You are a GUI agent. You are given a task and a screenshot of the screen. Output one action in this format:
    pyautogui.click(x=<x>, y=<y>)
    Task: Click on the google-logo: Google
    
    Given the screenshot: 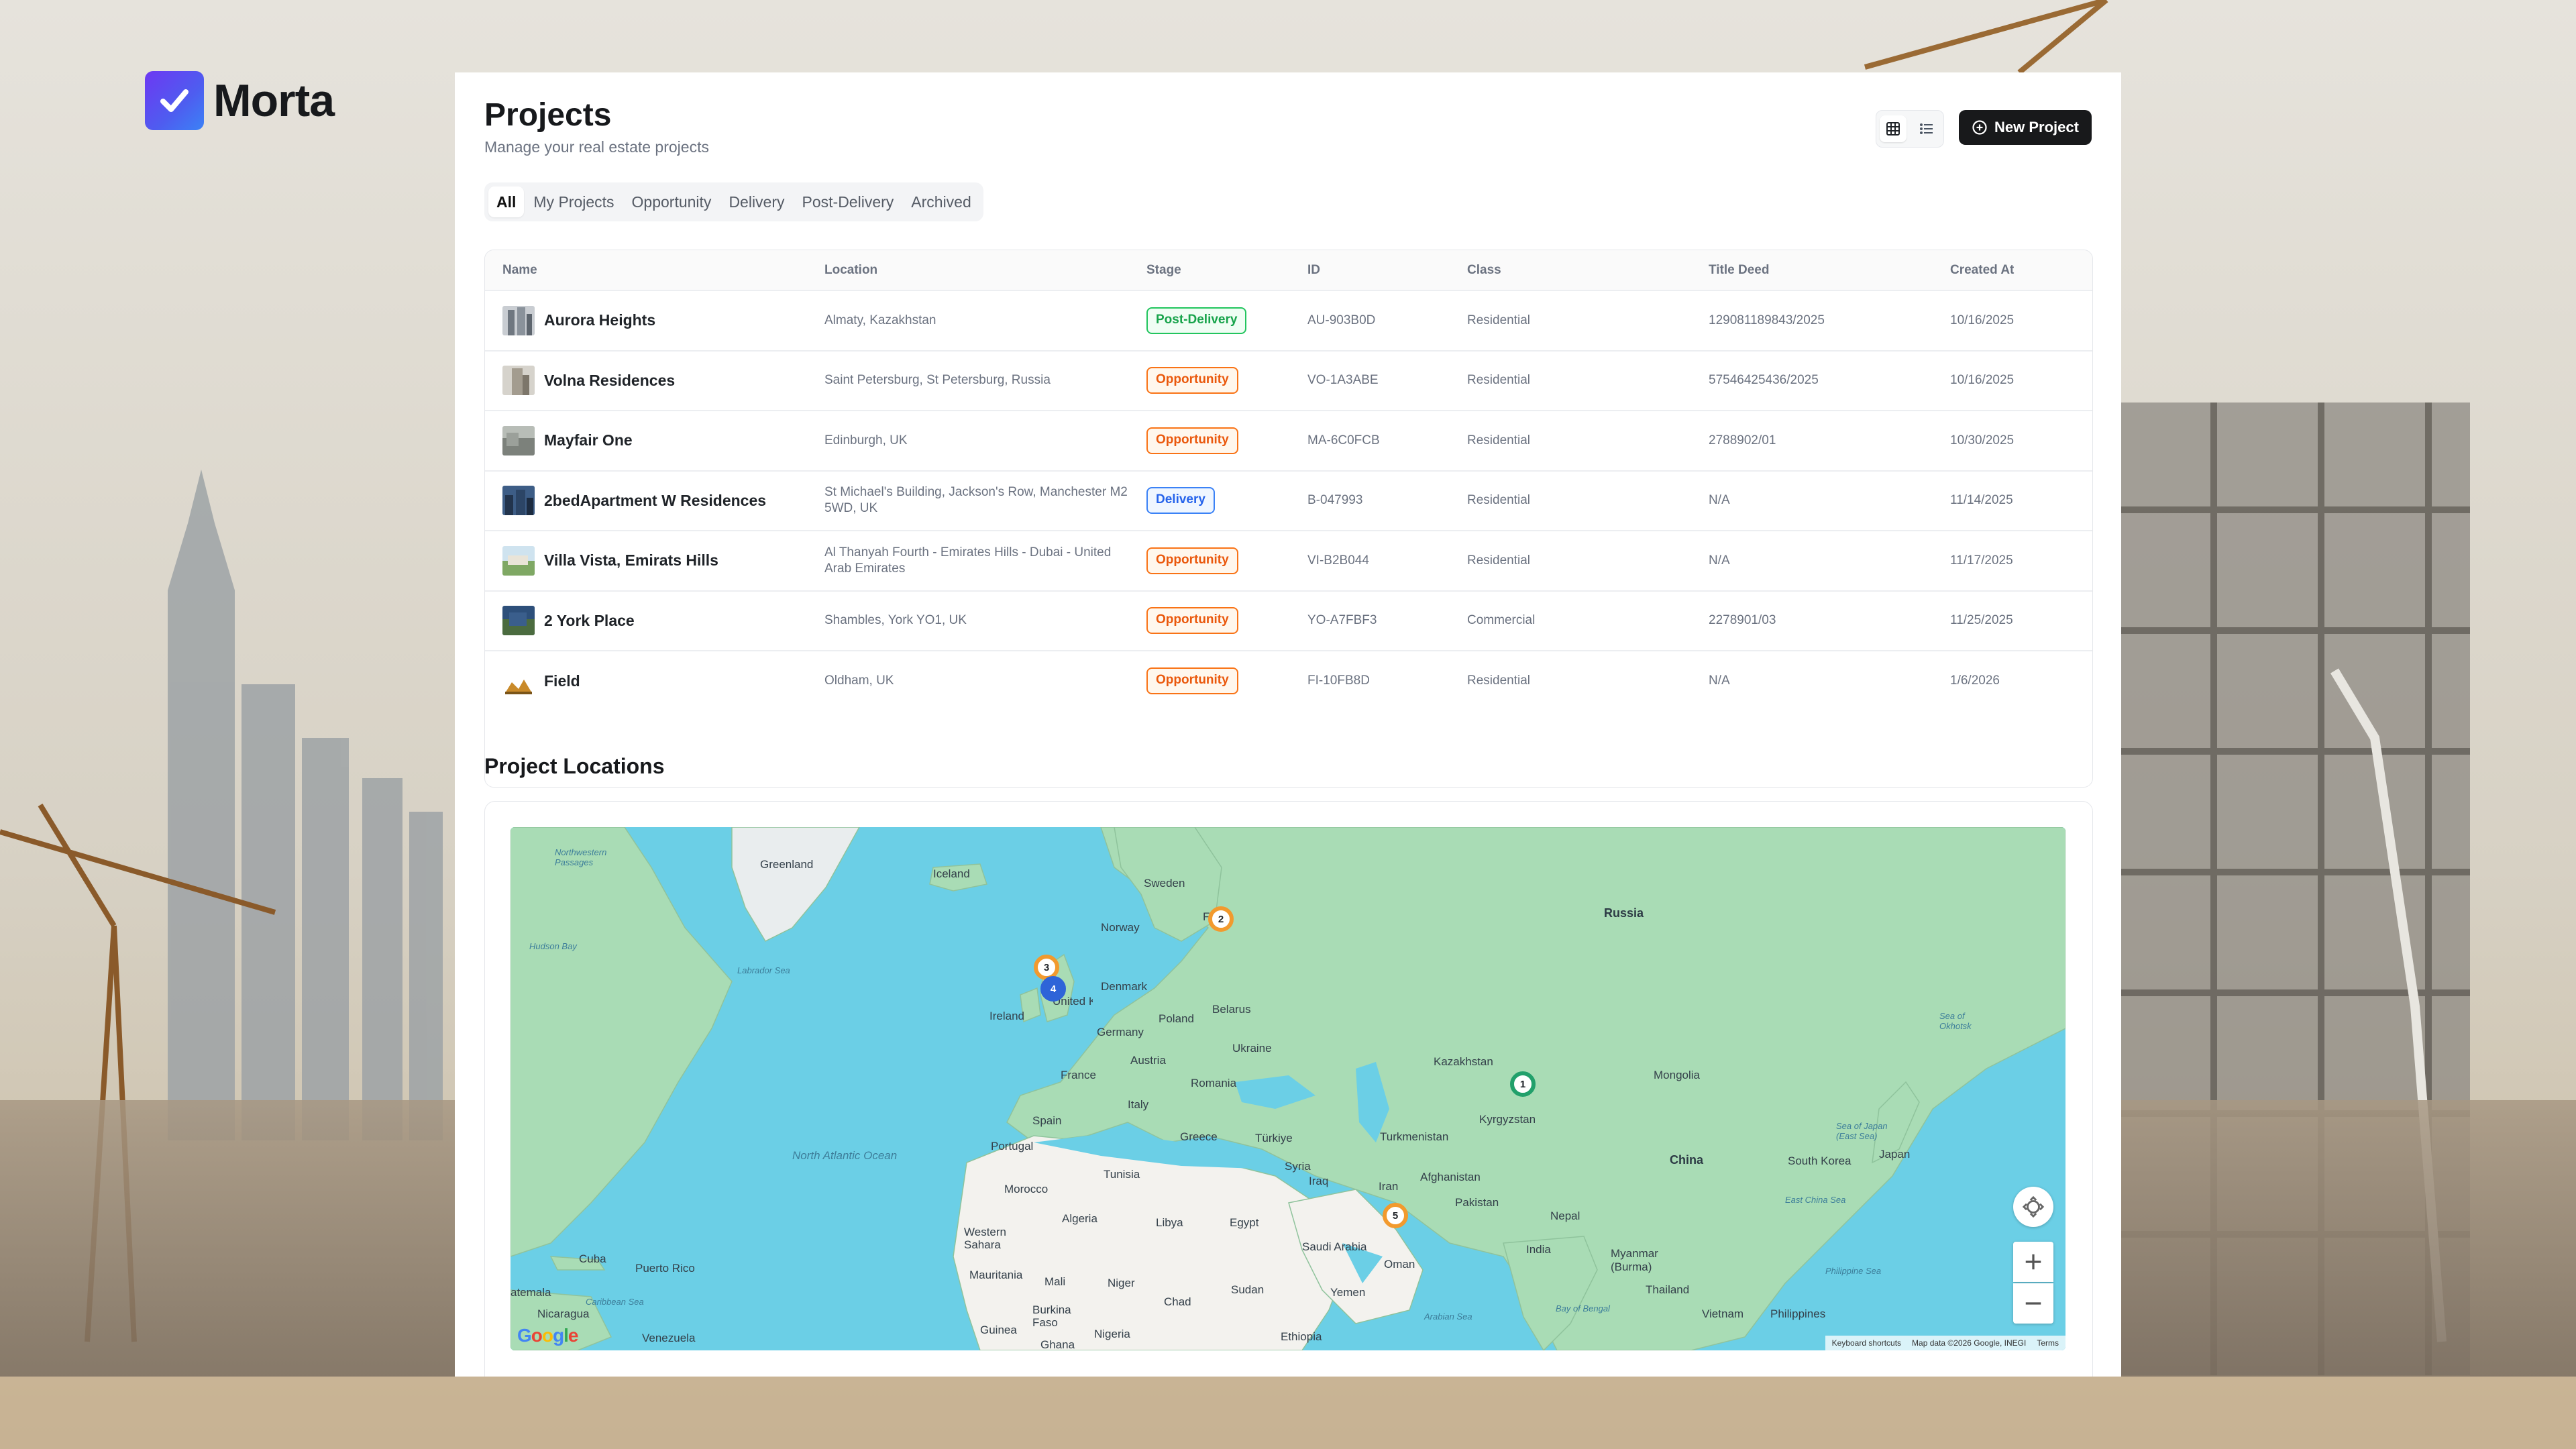 What is the action you would take?
    pyautogui.click(x=547, y=1335)
    